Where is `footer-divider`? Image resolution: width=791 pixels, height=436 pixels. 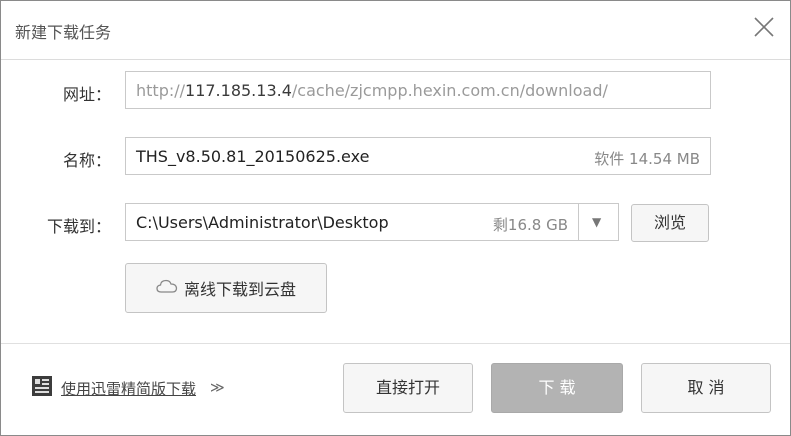 footer-divider is located at coordinates (395, 343).